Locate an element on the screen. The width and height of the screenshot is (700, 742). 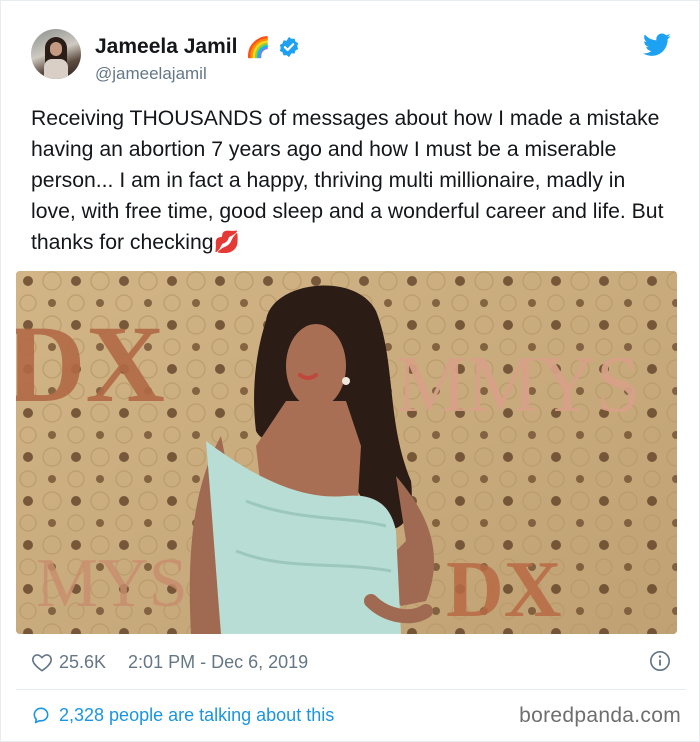
tweet-timestamp: 2:01 PM - Dec 6, 2019 is located at coordinates (218, 662).